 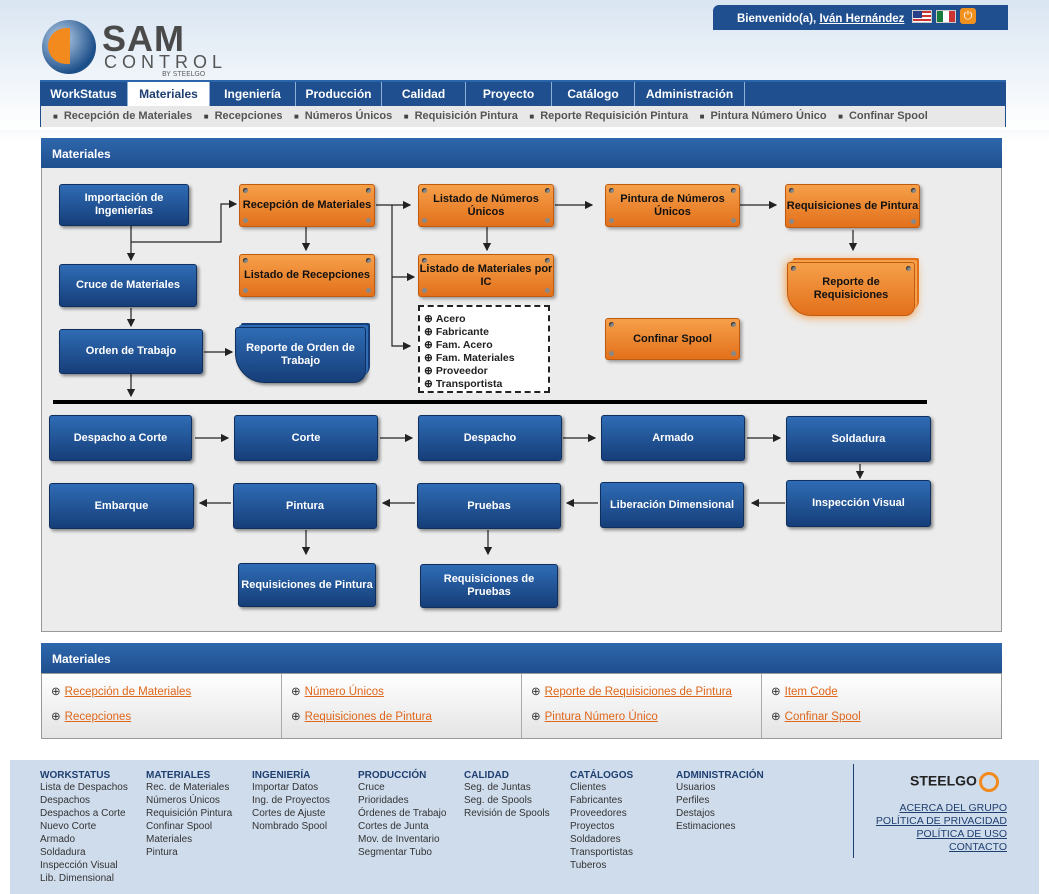 I want to click on link-requisiciones-pintura: Requisiciones de Pintura, so click(x=406, y=716).